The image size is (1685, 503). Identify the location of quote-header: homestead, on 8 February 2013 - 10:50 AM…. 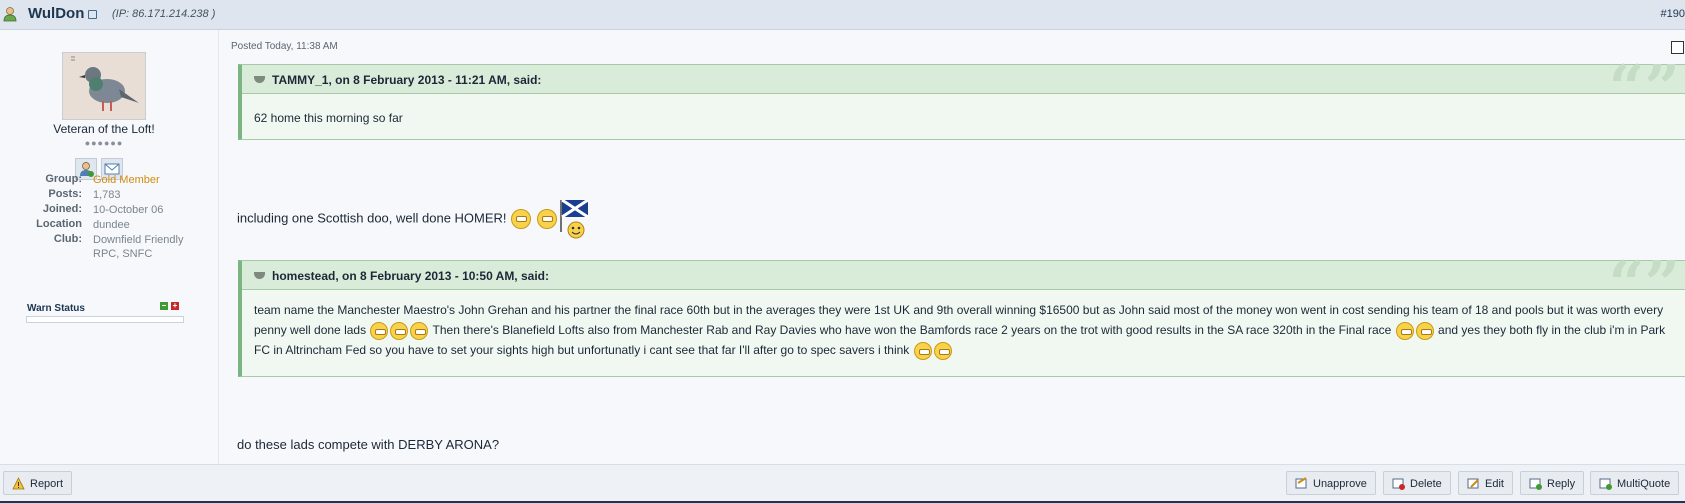
(963, 284).